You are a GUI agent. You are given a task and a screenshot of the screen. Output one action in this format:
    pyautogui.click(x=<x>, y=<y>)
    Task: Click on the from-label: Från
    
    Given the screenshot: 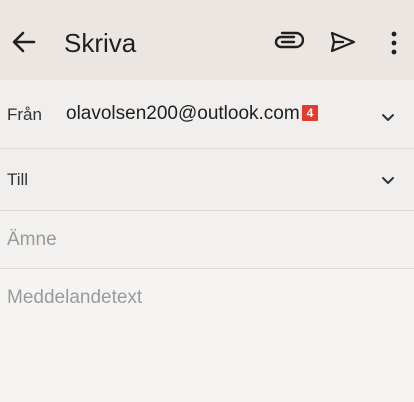 What is the action you would take?
    pyautogui.click(x=24, y=114)
    